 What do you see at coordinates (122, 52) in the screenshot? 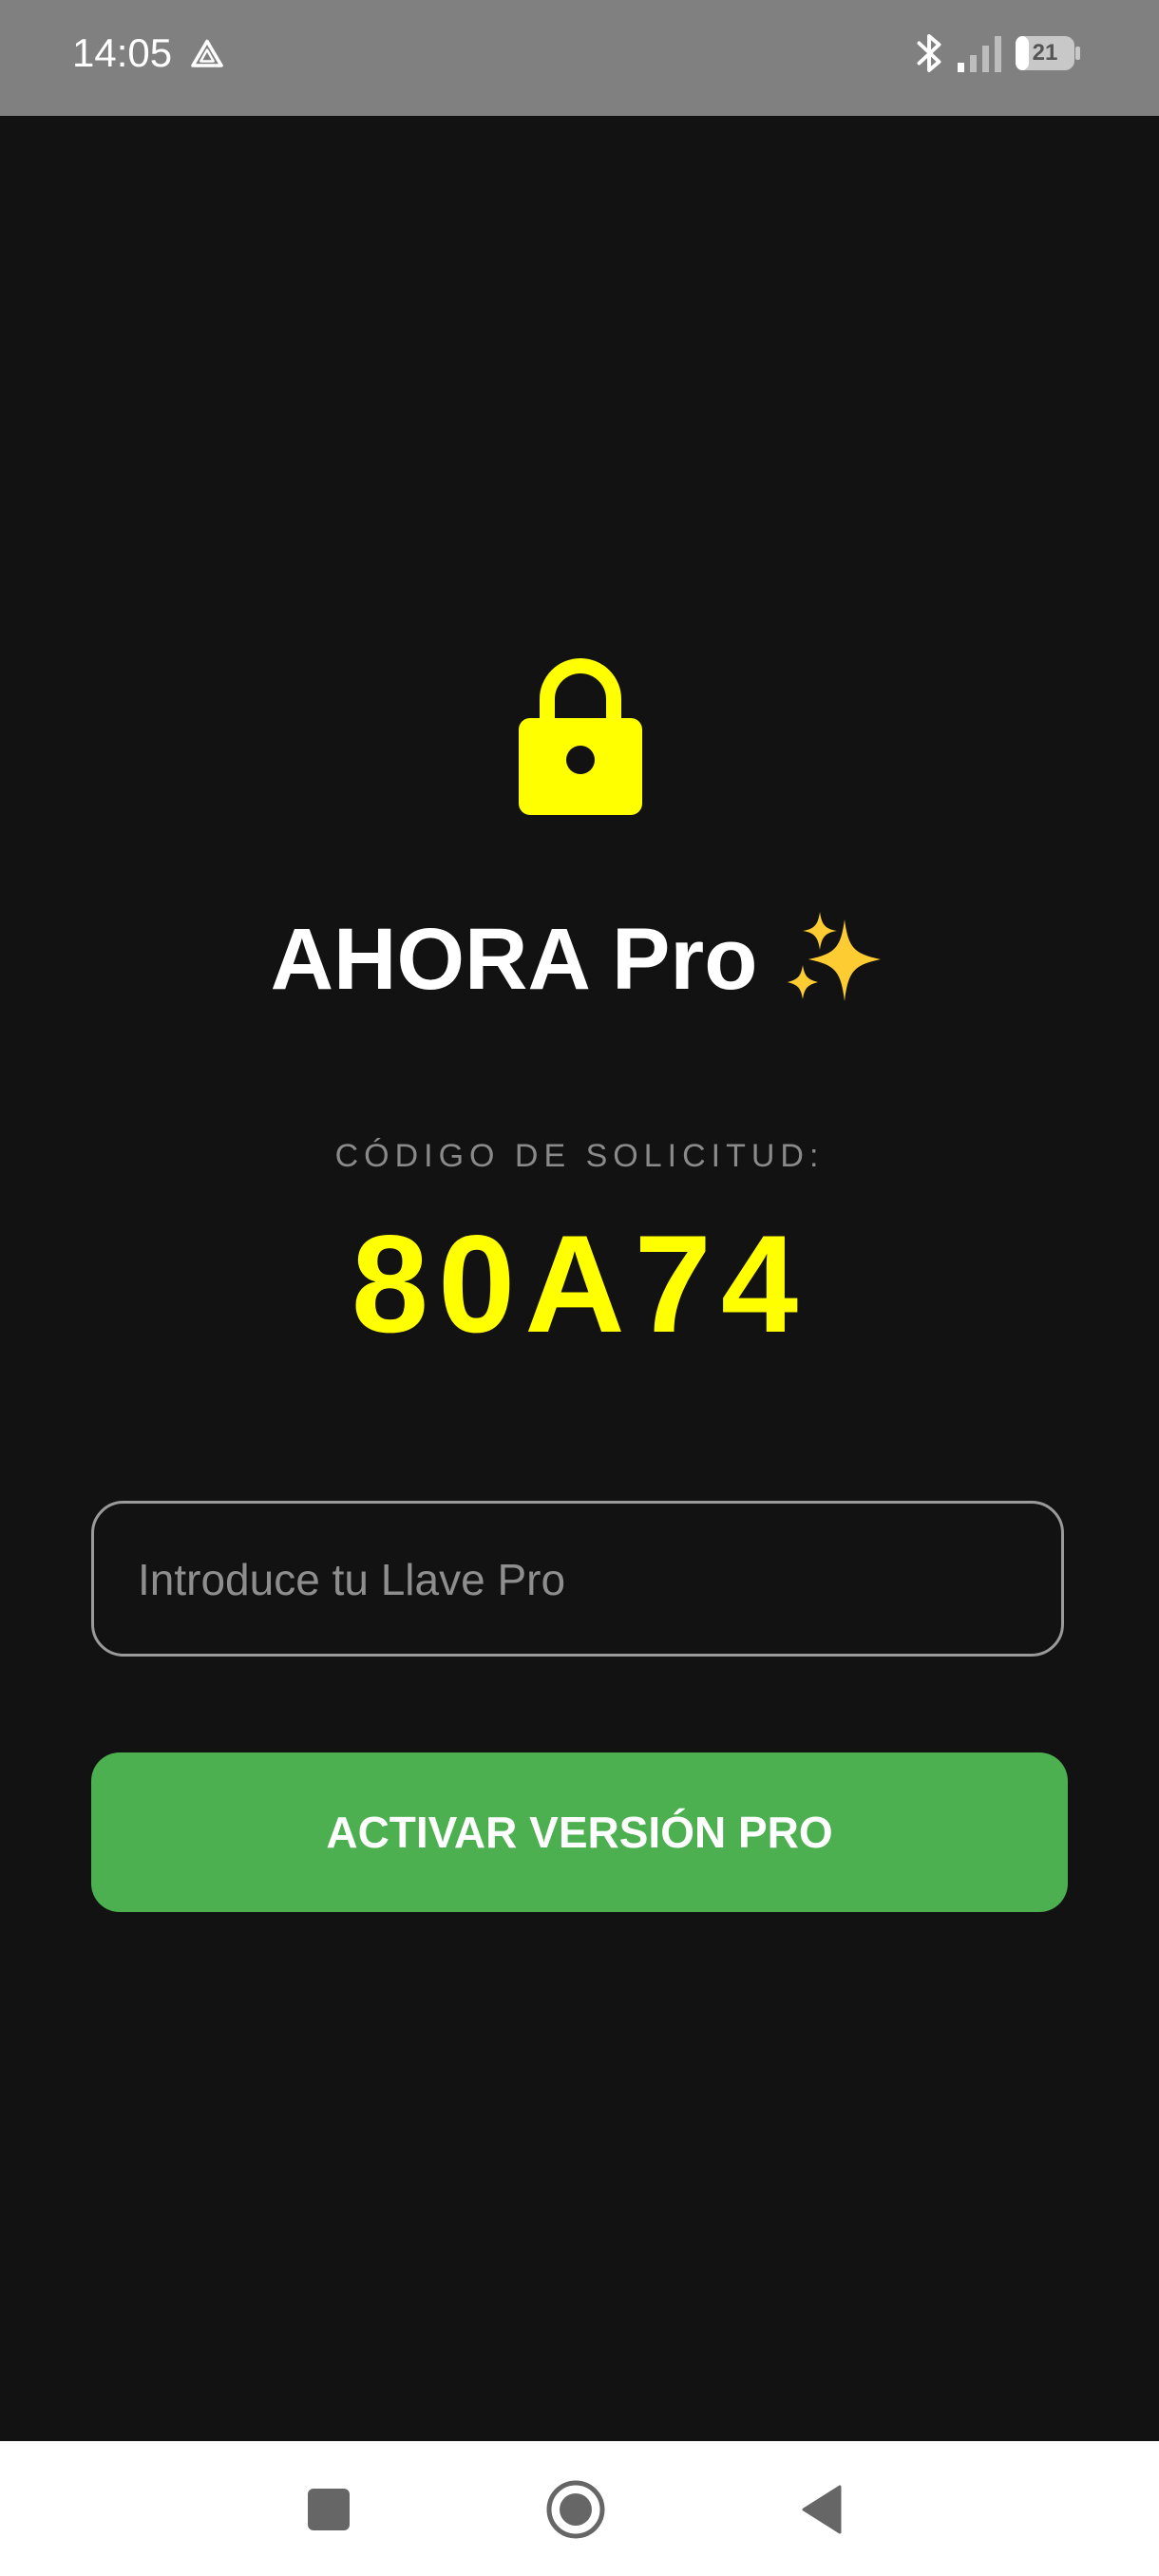
I see `status-time: 14:05` at bounding box center [122, 52].